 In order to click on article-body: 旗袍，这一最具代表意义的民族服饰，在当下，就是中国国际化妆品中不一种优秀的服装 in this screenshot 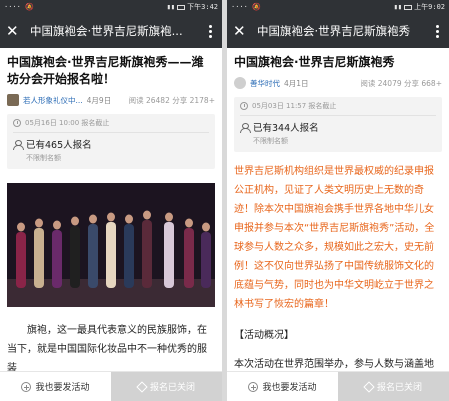, I will do `click(107, 349)`.